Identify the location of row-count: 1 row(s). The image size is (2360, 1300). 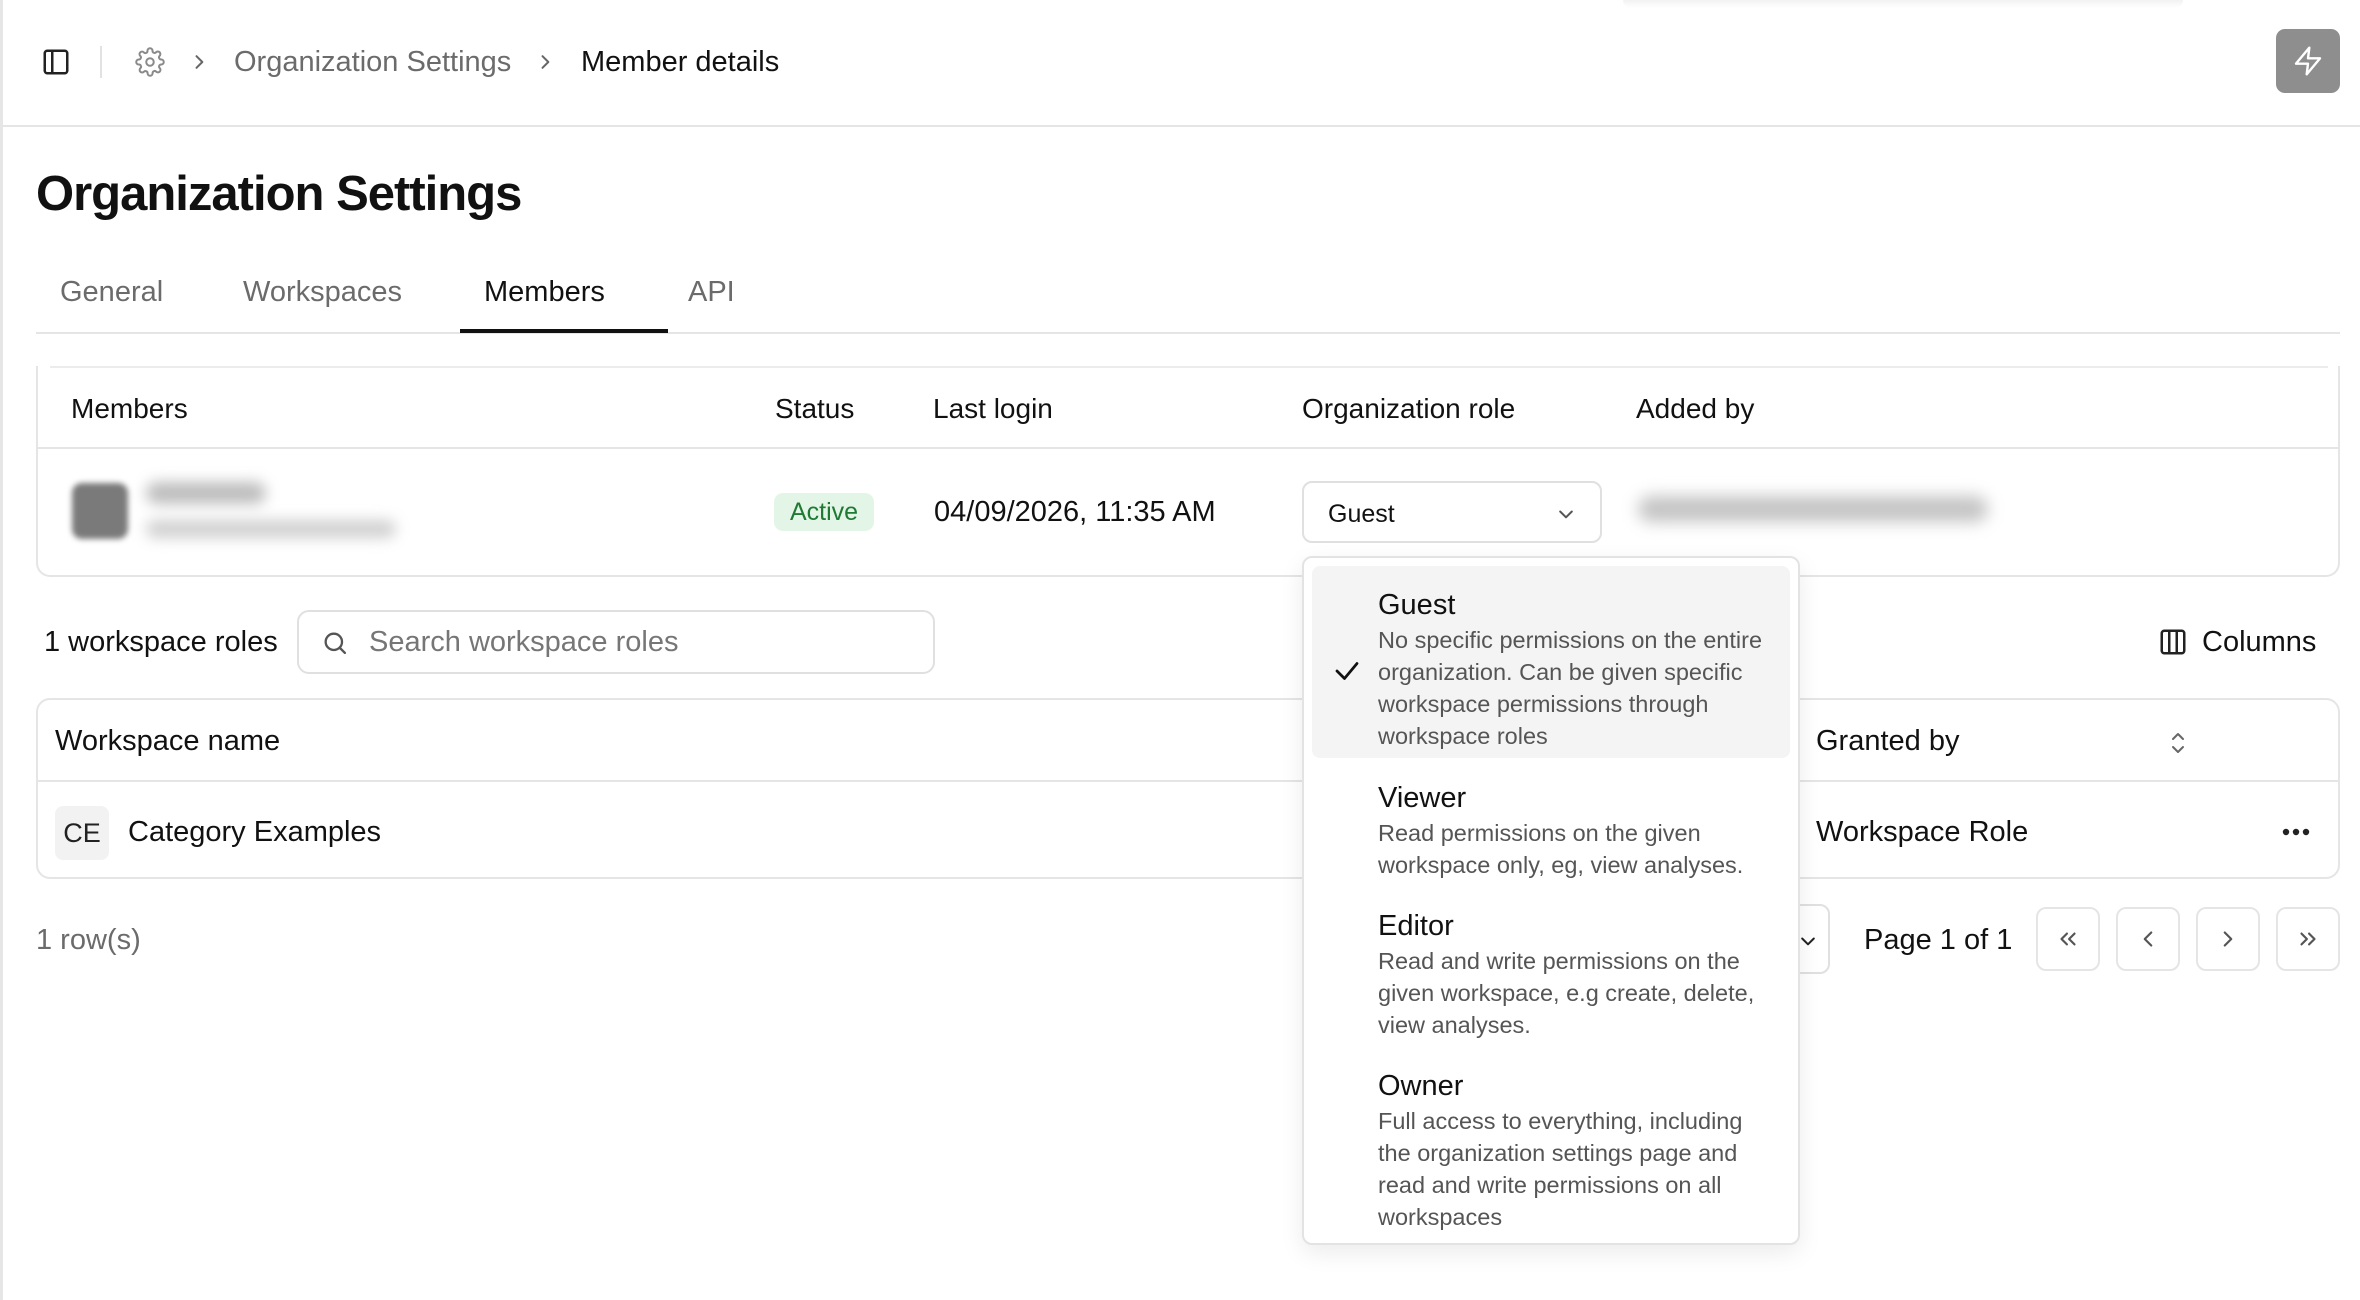
(88, 940).